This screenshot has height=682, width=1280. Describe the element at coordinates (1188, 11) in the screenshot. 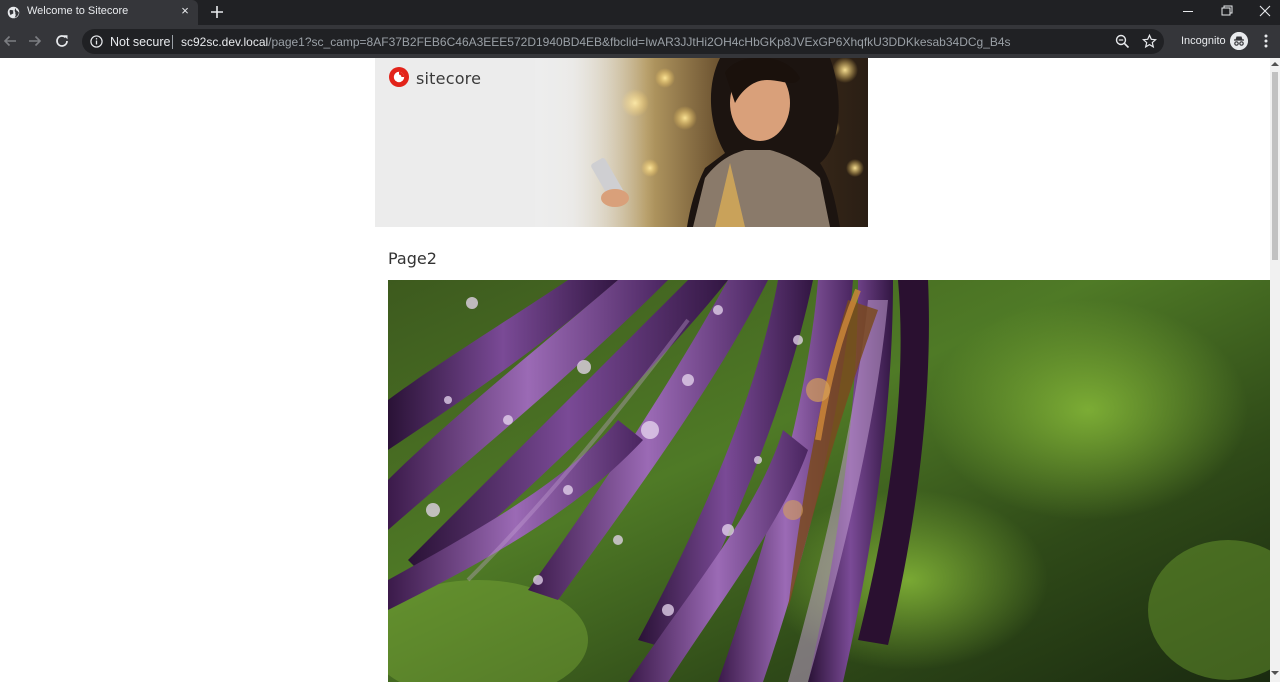

I see `minimize-icon` at that location.